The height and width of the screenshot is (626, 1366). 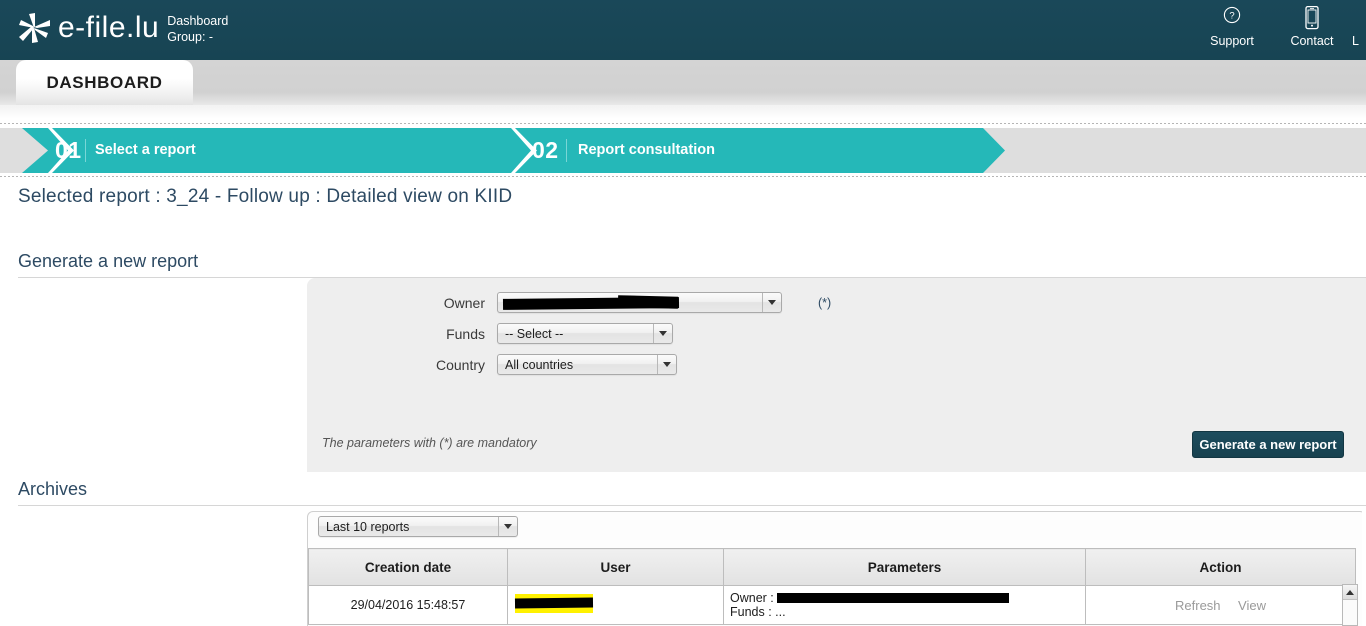 I want to click on mandatory-note: The parameters with (*) are mandatory, so click(x=429, y=443).